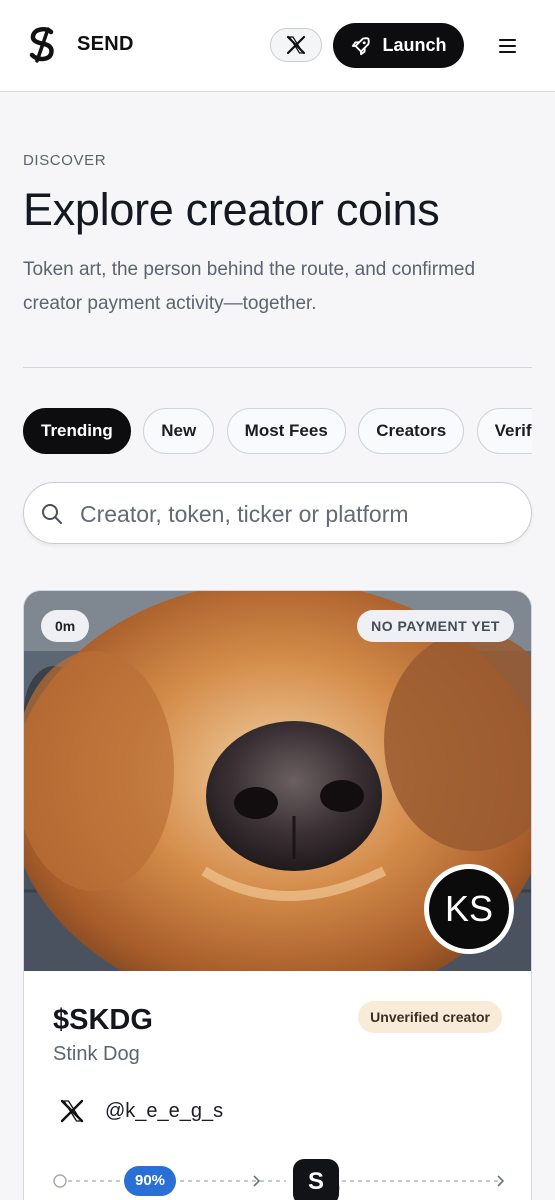 The height and width of the screenshot is (1200, 555). What do you see at coordinates (105, 44) in the screenshot?
I see `brand-name: SEND` at bounding box center [105, 44].